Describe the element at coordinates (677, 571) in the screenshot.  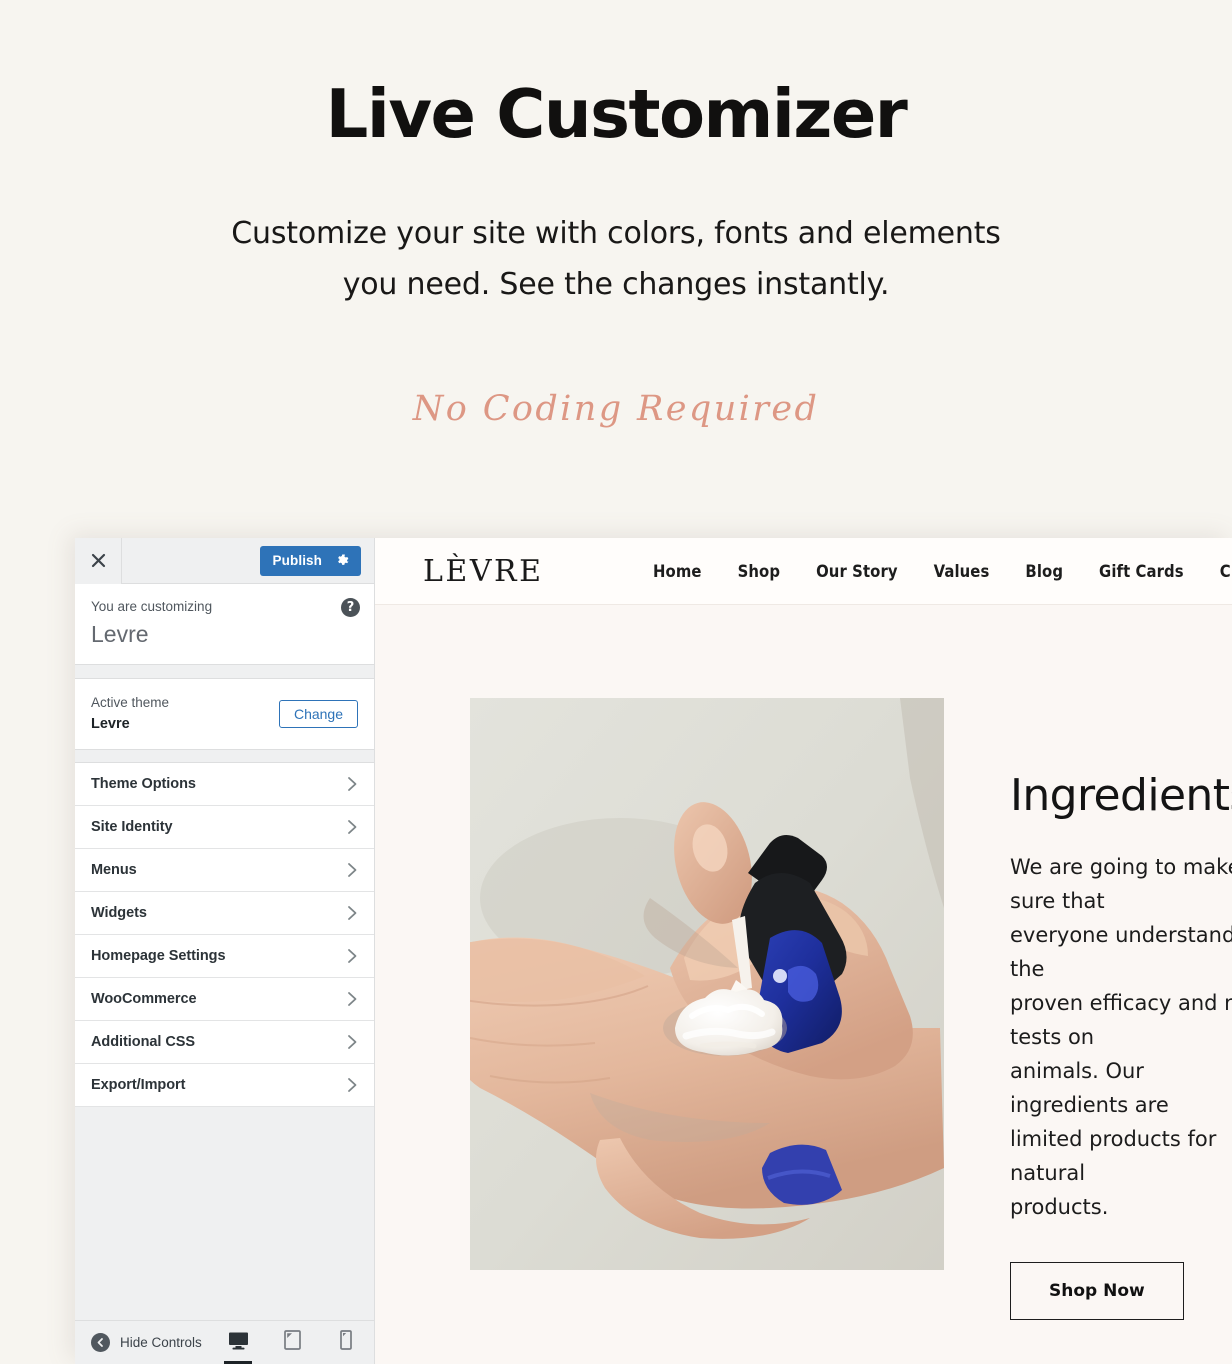
I see `site-nav-item-home: Home` at that location.